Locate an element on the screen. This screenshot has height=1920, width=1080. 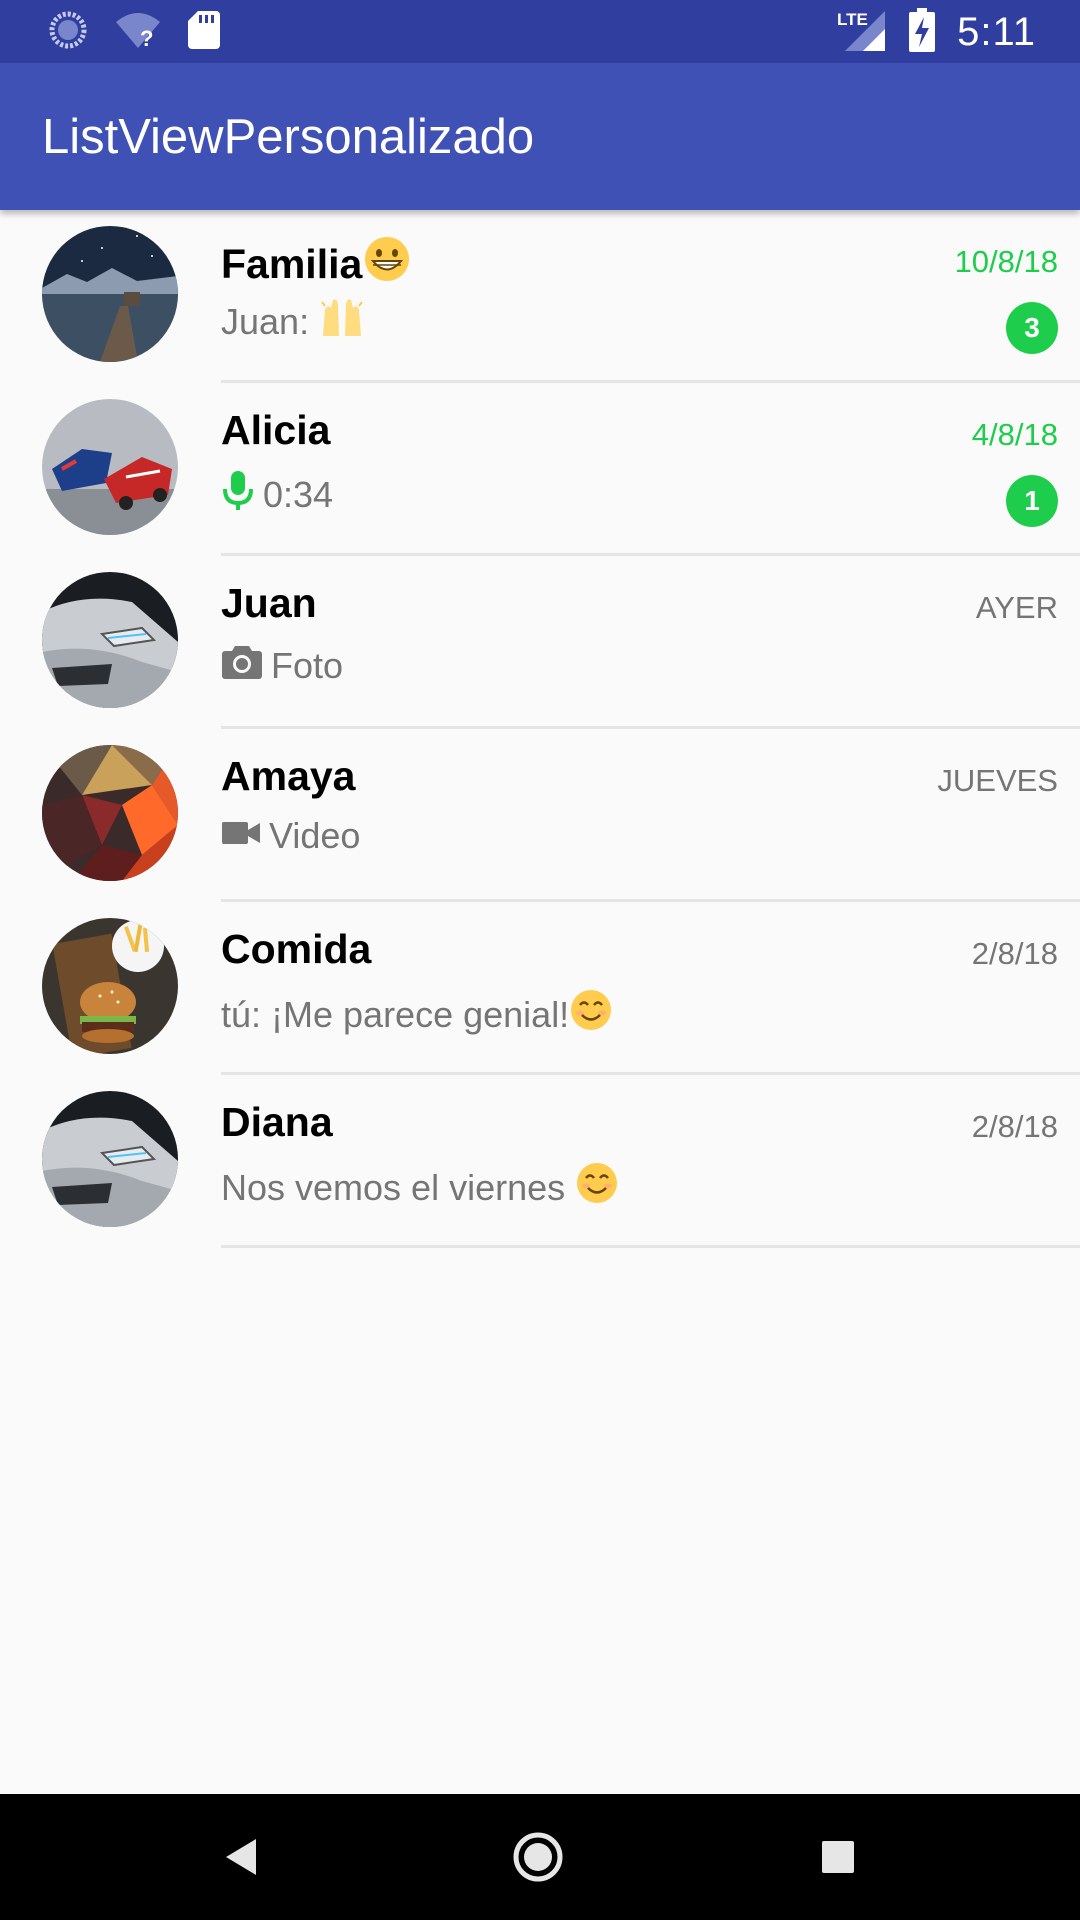
chat-name: Familia is located at coordinates (316, 264).